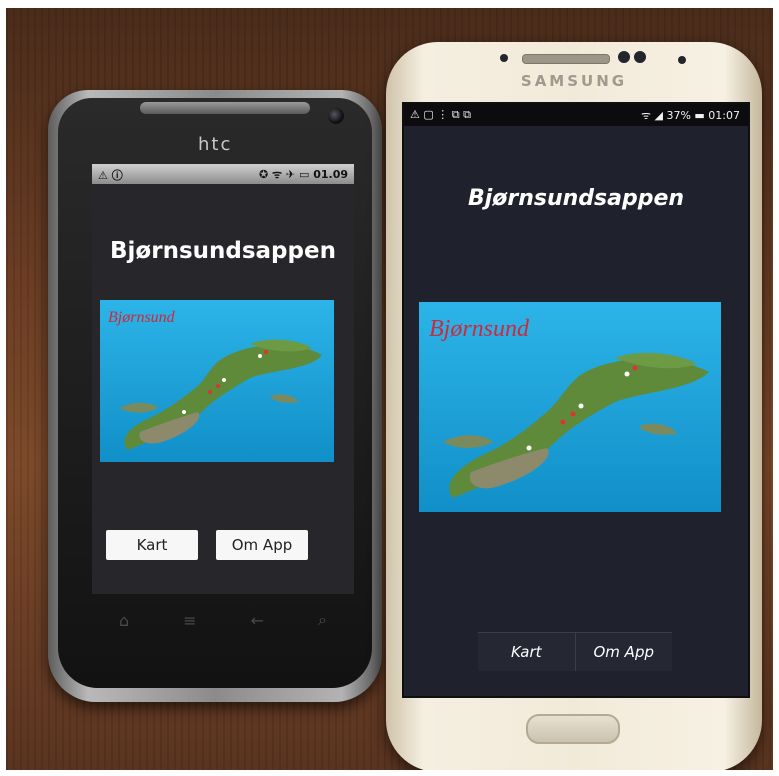 The height and width of the screenshot is (776, 779). Describe the element at coordinates (576, 115) in the screenshot. I see `samsung-status-bar: ⚠ ▢ ⋮ ⧉ ⧉ ᯤ ◢ 37% ▬ 01:07` at that location.